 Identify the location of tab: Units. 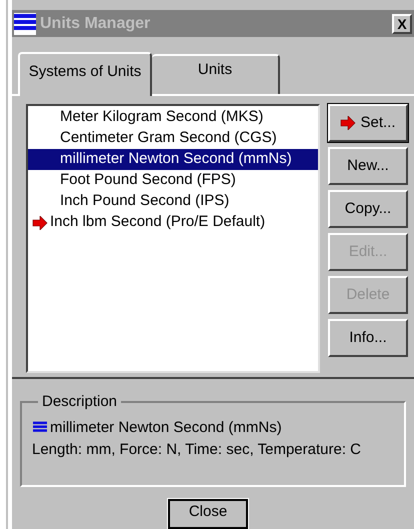
(216, 74).